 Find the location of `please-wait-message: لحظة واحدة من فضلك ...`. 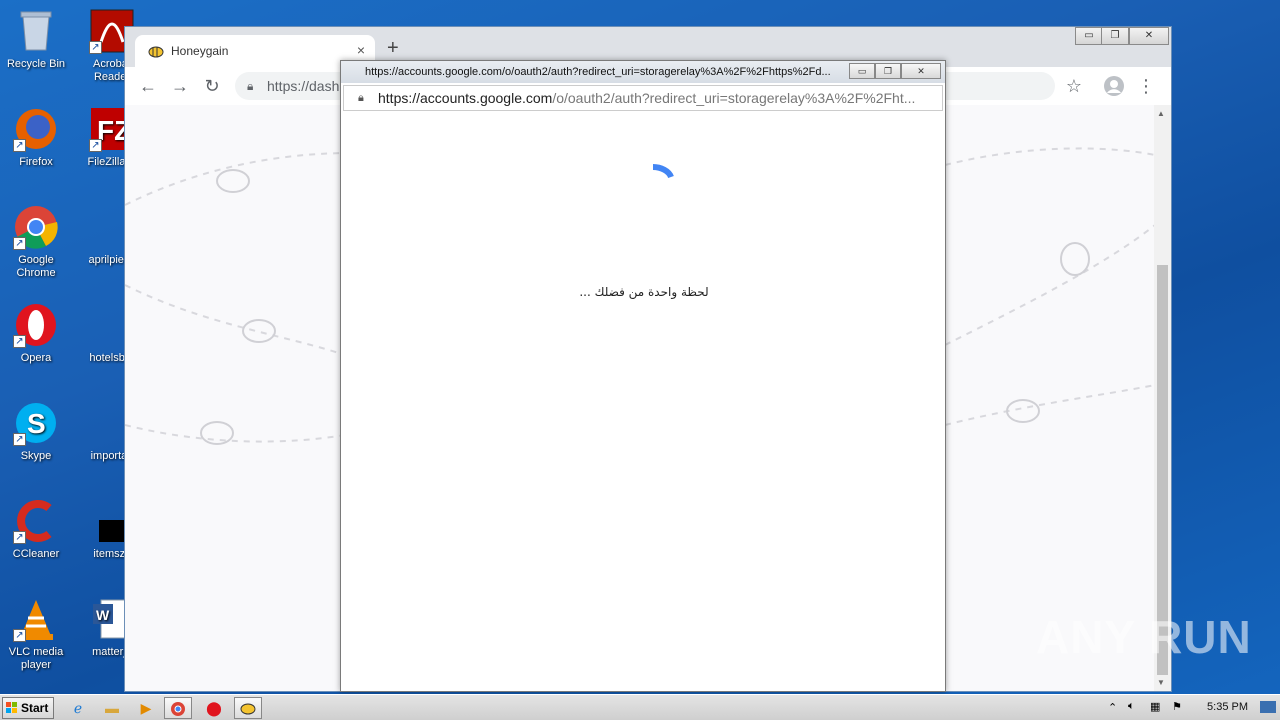

please-wait-message: لحظة واحدة من فضلك ... is located at coordinates (644, 292).